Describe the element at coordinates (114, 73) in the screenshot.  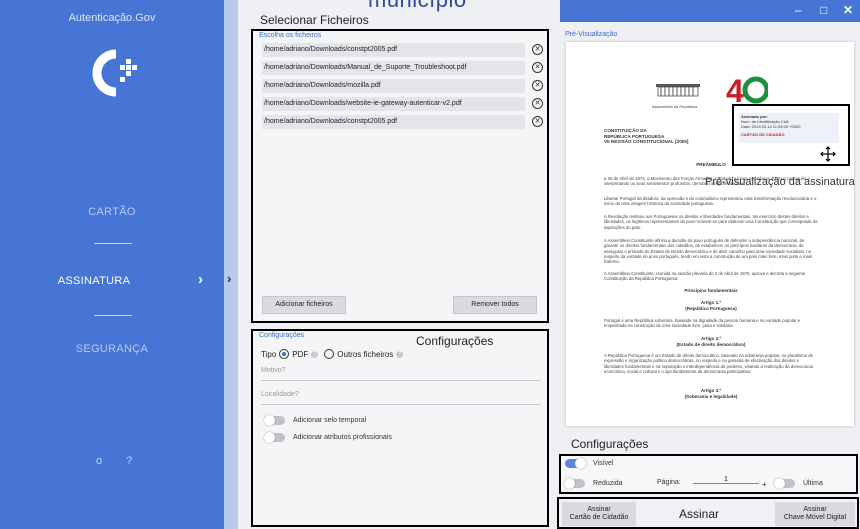
I see `autenticacao-gov-logo-icon` at that location.